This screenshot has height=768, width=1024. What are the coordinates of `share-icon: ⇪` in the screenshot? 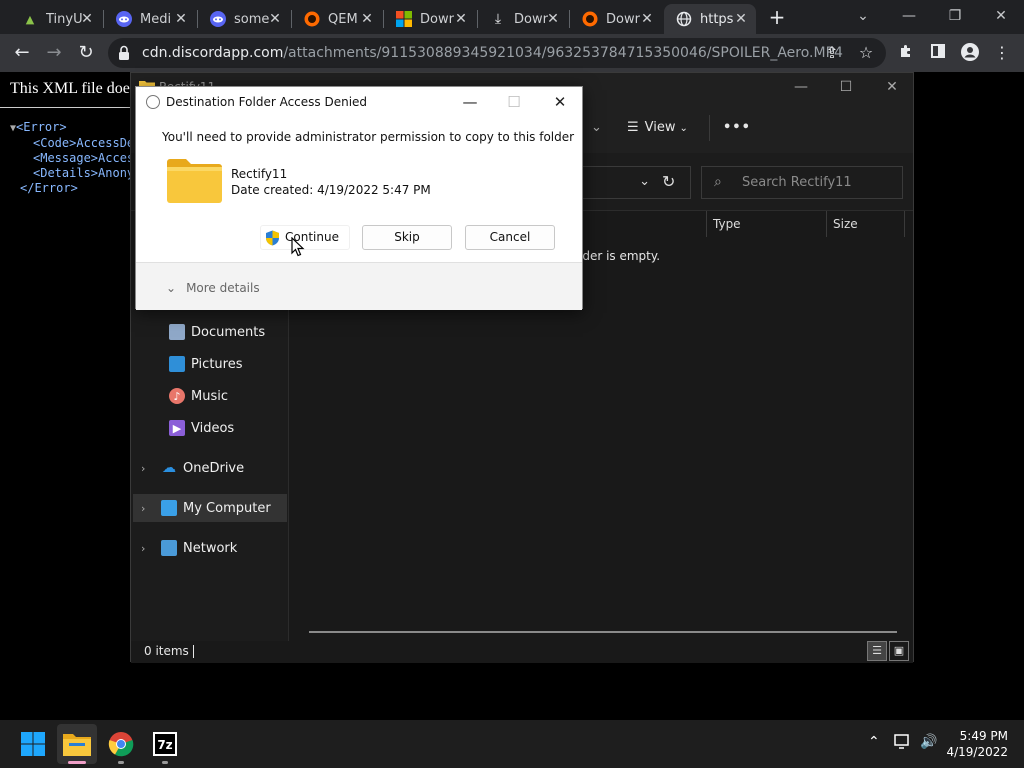 It's located at (832, 53).